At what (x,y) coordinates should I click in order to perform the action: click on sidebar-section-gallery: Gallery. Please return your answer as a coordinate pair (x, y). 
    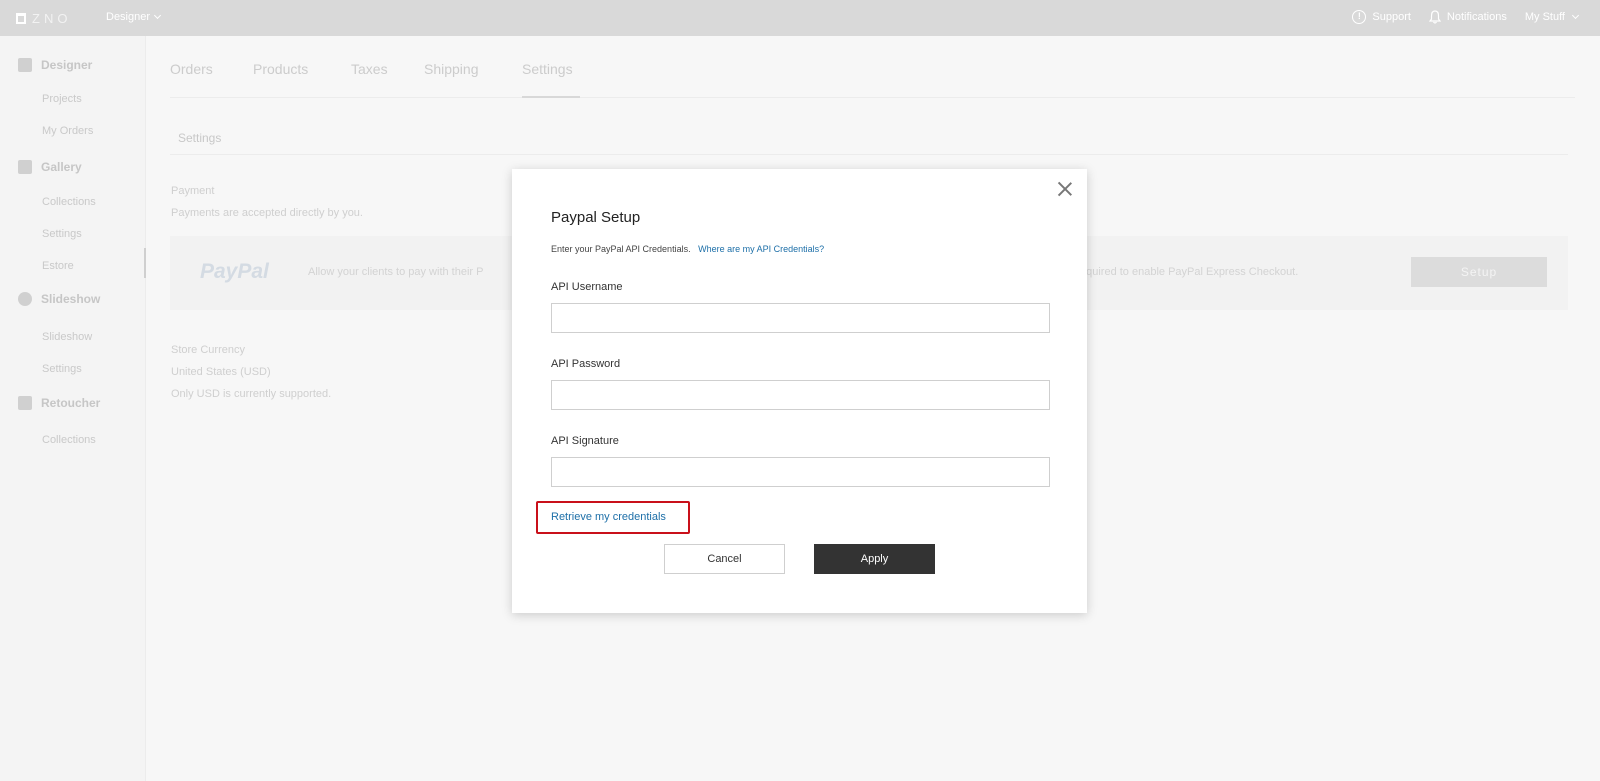
    Looking at the image, I should click on (50, 167).